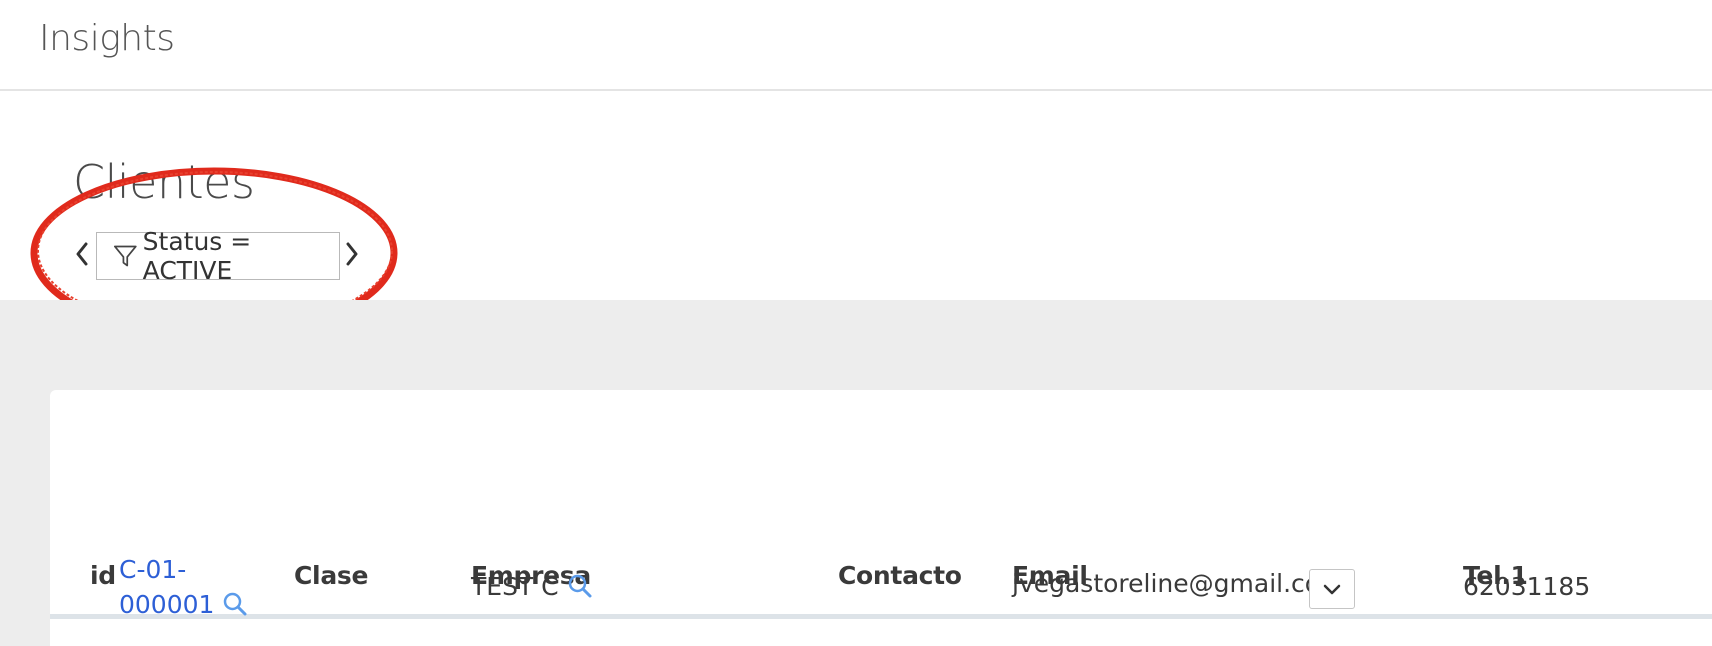  I want to click on filter-chip-label: Status = ACTIVE, so click(197, 256).